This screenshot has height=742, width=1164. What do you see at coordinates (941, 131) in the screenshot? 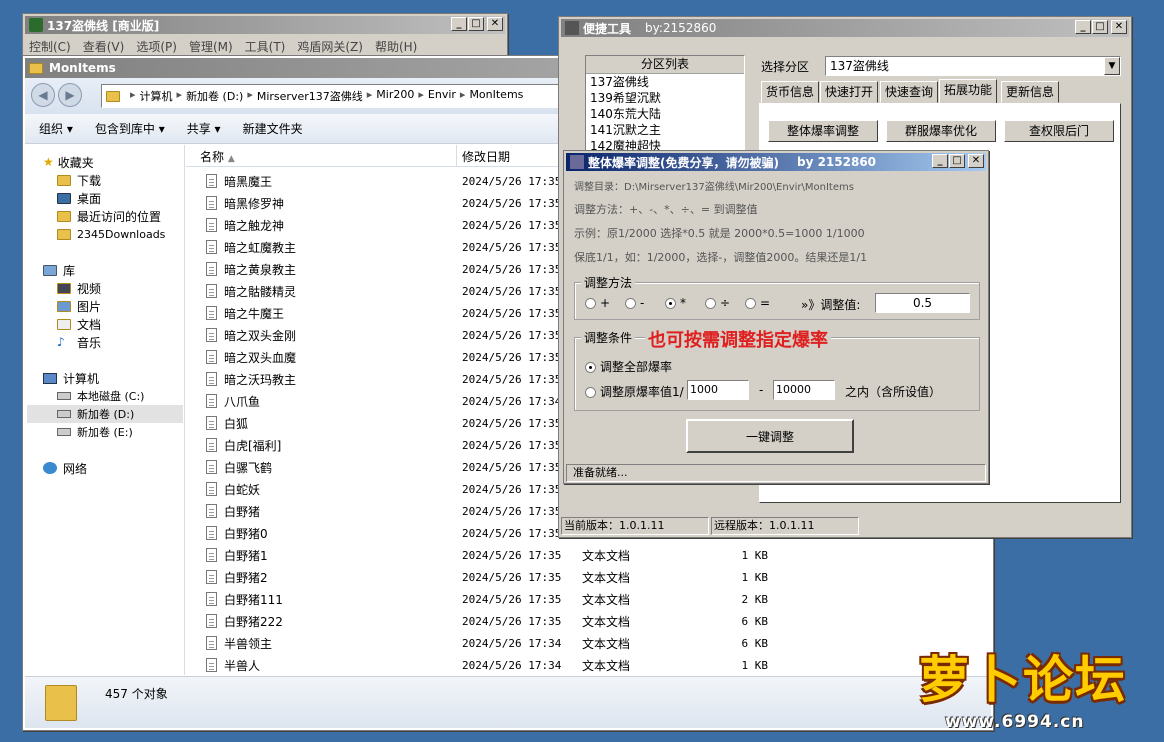
I see `group-rate-button: 群服爆率优化` at bounding box center [941, 131].